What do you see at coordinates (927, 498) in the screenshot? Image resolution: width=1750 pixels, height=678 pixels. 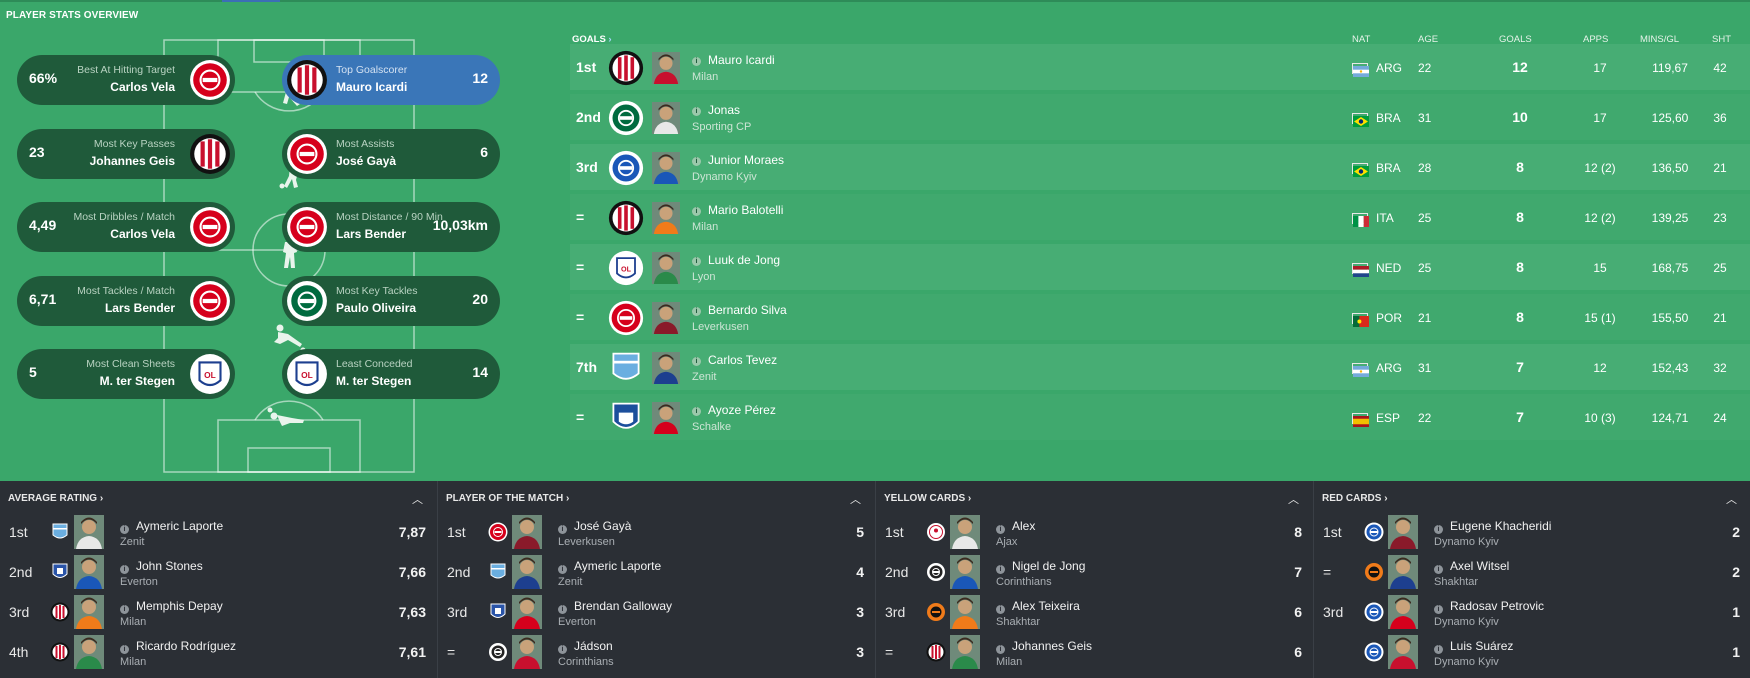 I see `panel-title: YELLOW CARDS ›` at bounding box center [927, 498].